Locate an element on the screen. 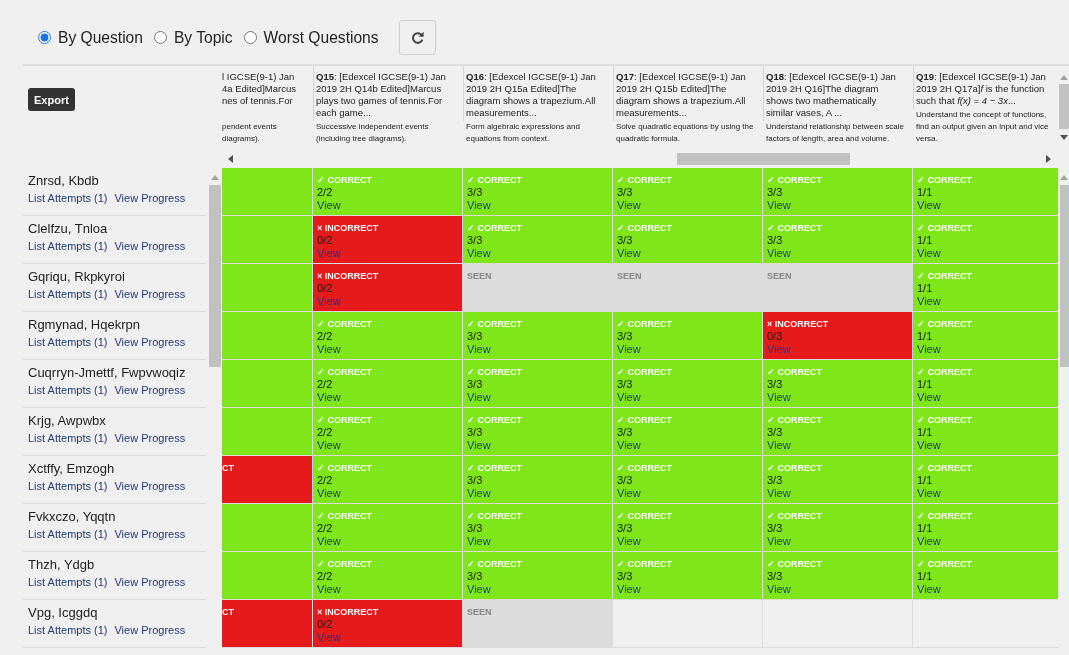  export-button: Export is located at coordinates (51, 99).